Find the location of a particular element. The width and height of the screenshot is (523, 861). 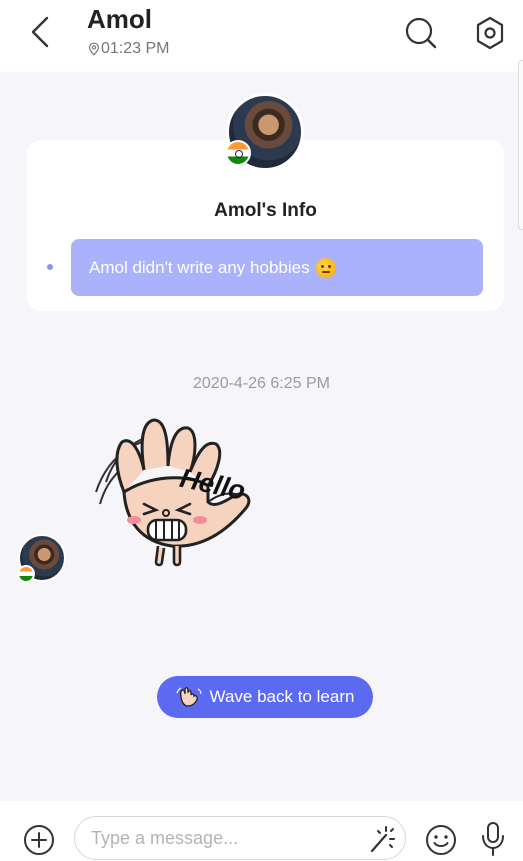

back-button is located at coordinates (40, 32).